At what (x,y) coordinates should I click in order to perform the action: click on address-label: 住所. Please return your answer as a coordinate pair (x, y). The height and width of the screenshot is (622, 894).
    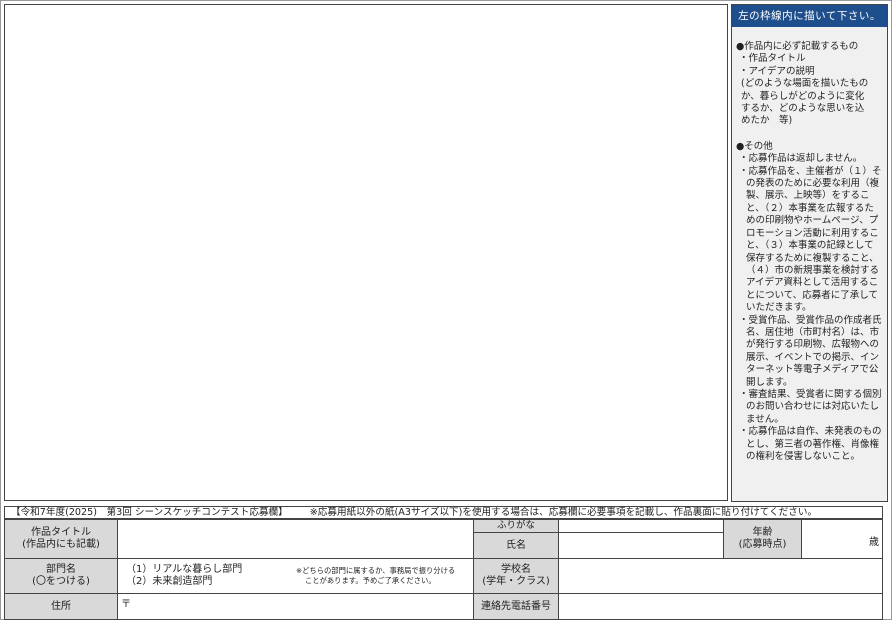
    Looking at the image, I should click on (61, 606).